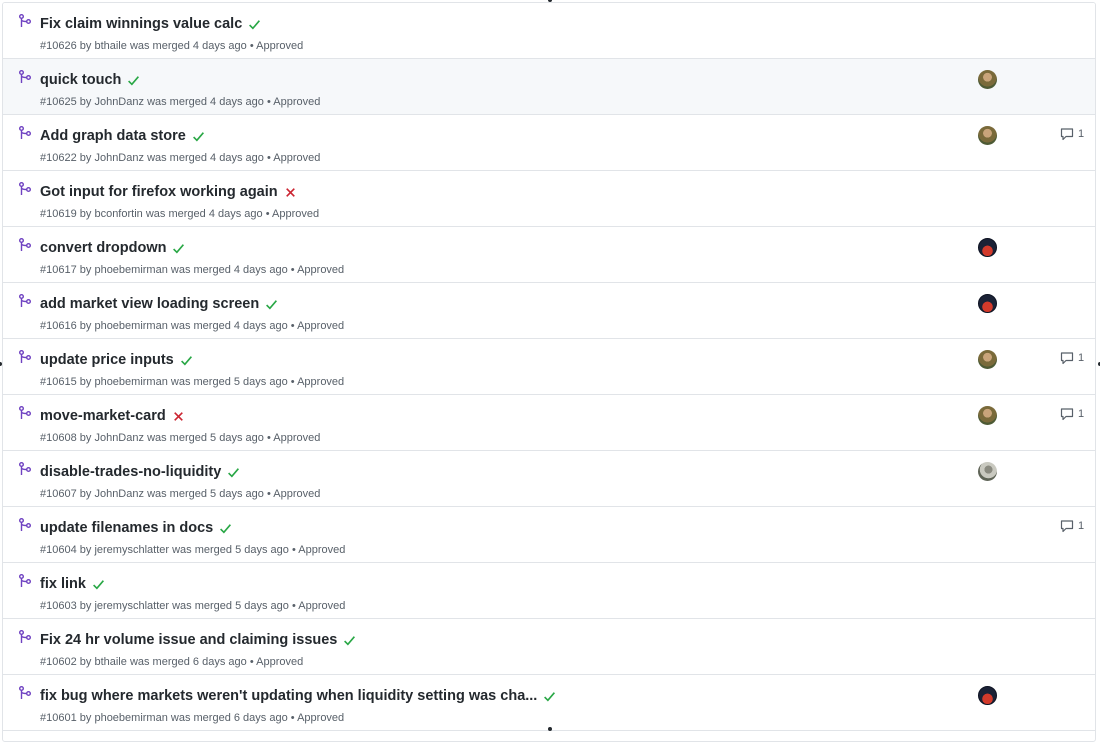  I want to click on pr-title-link: fix link, so click(63, 584).